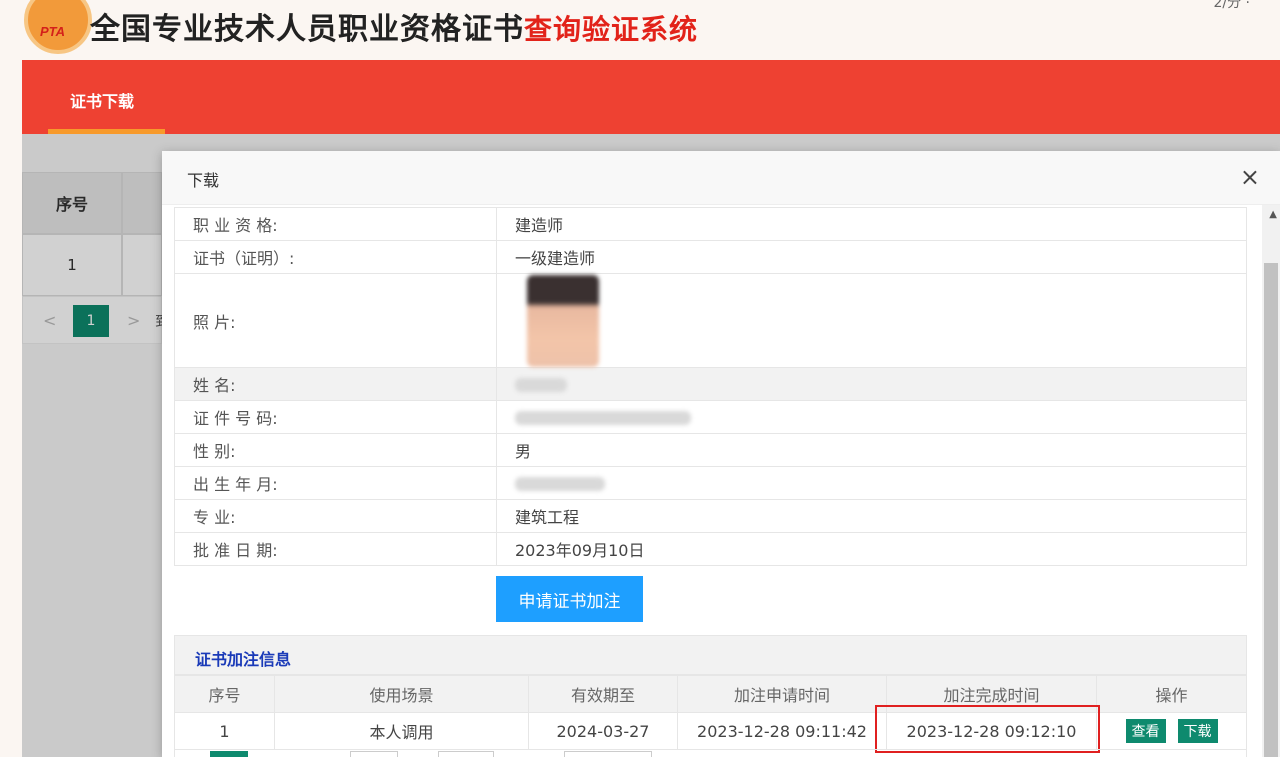 The height and width of the screenshot is (757, 1280). I want to click on main-nav: 证书下载, so click(651, 97).